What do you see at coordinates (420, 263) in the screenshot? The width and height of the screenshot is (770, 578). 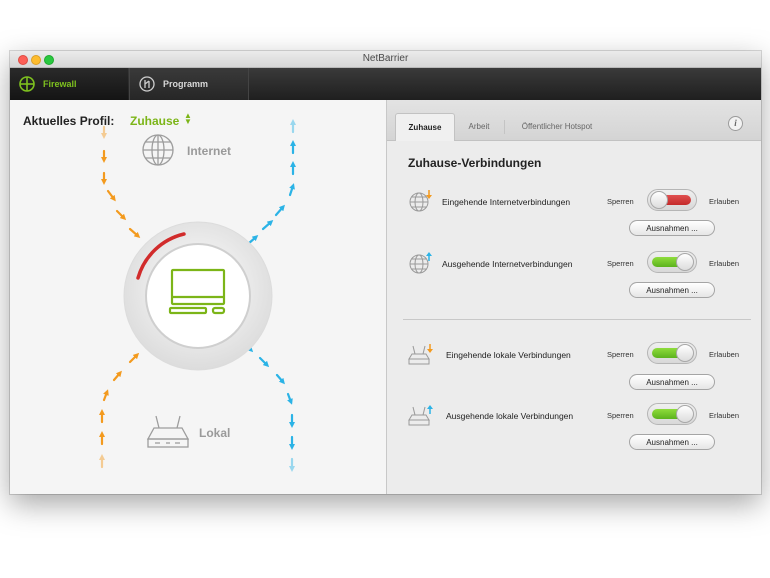 I see `globe-outgoing-icon` at bounding box center [420, 263].